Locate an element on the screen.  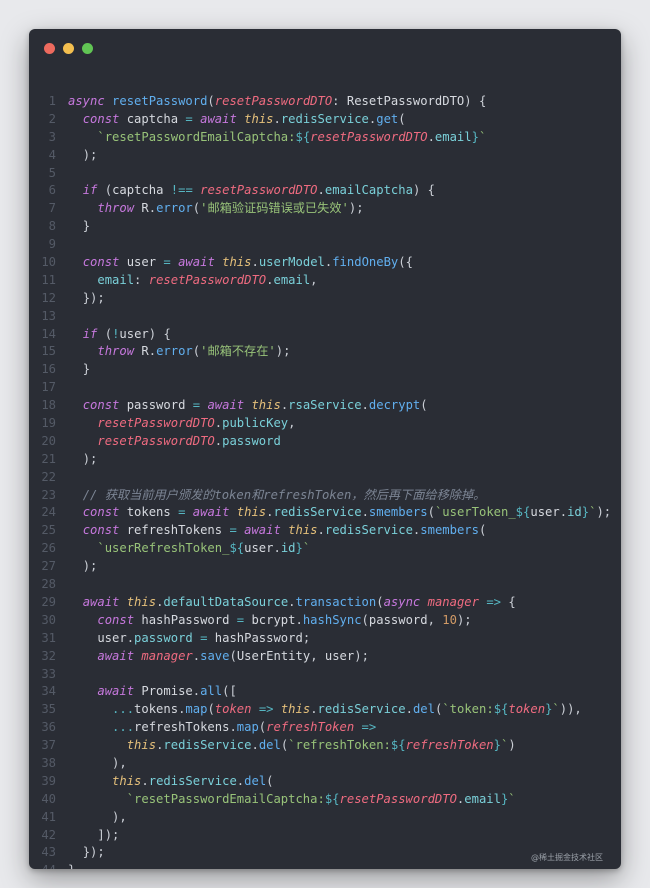
line-number: 14 is located at coordinates (48, 333).